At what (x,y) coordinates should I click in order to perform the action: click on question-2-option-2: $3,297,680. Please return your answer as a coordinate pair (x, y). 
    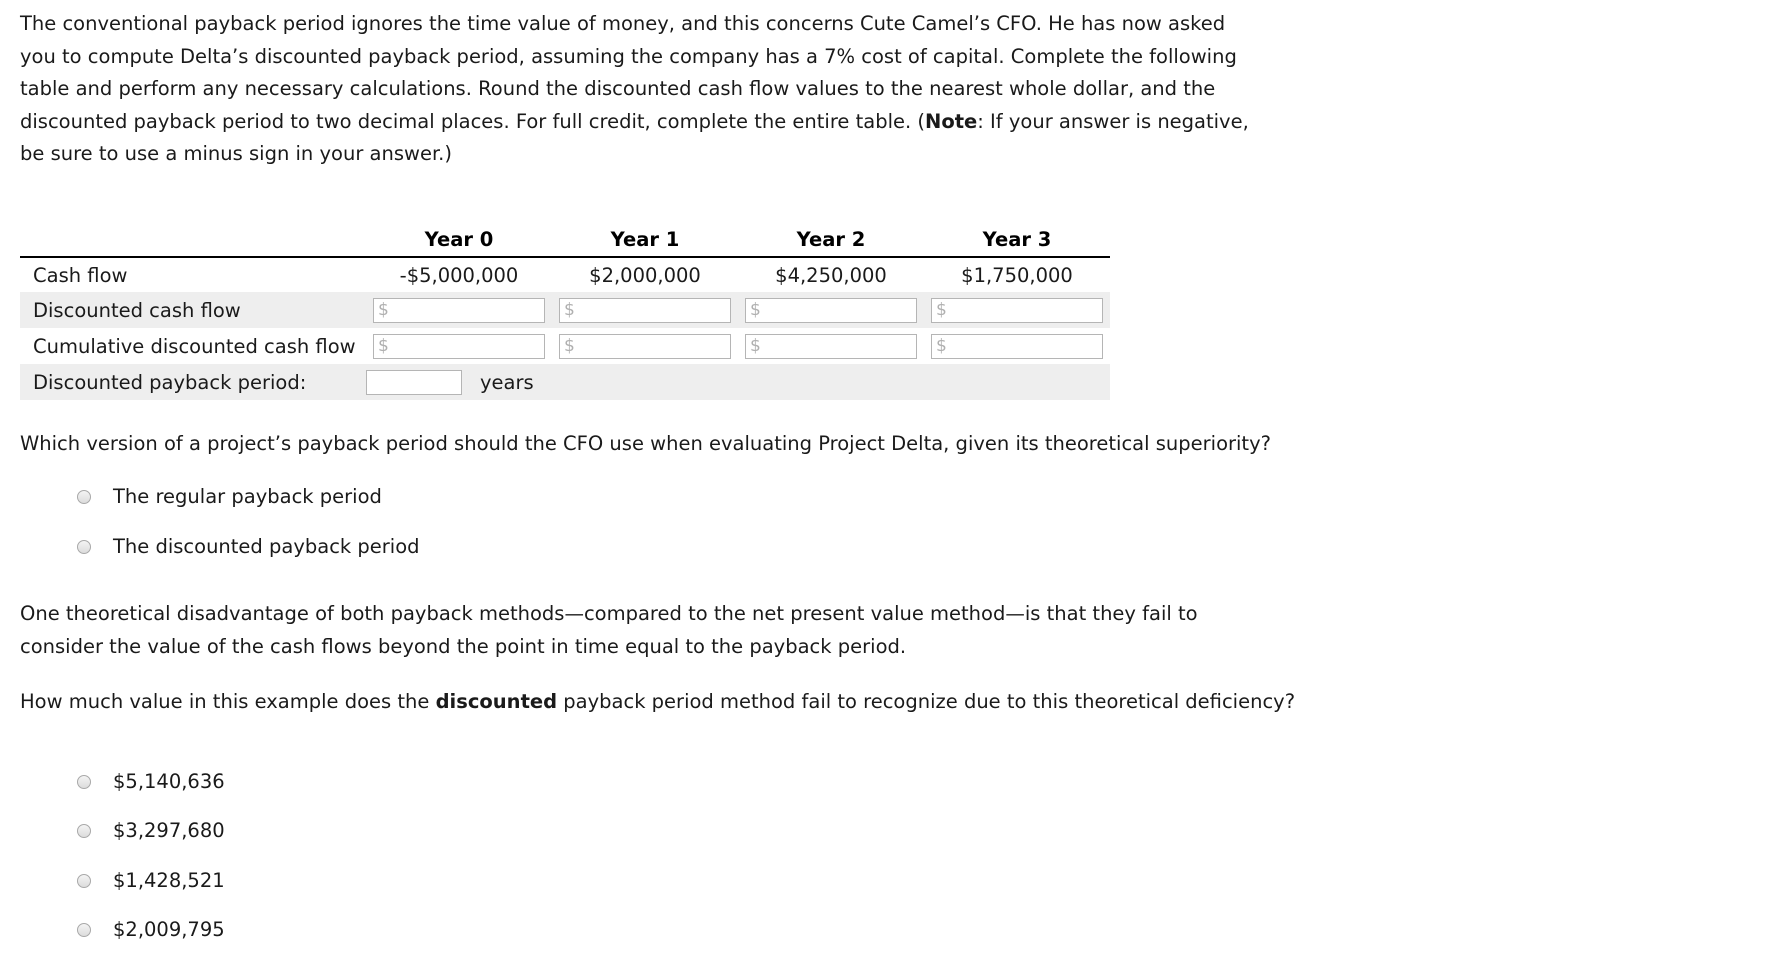
    Looking at the image, I should click on (151, 830).